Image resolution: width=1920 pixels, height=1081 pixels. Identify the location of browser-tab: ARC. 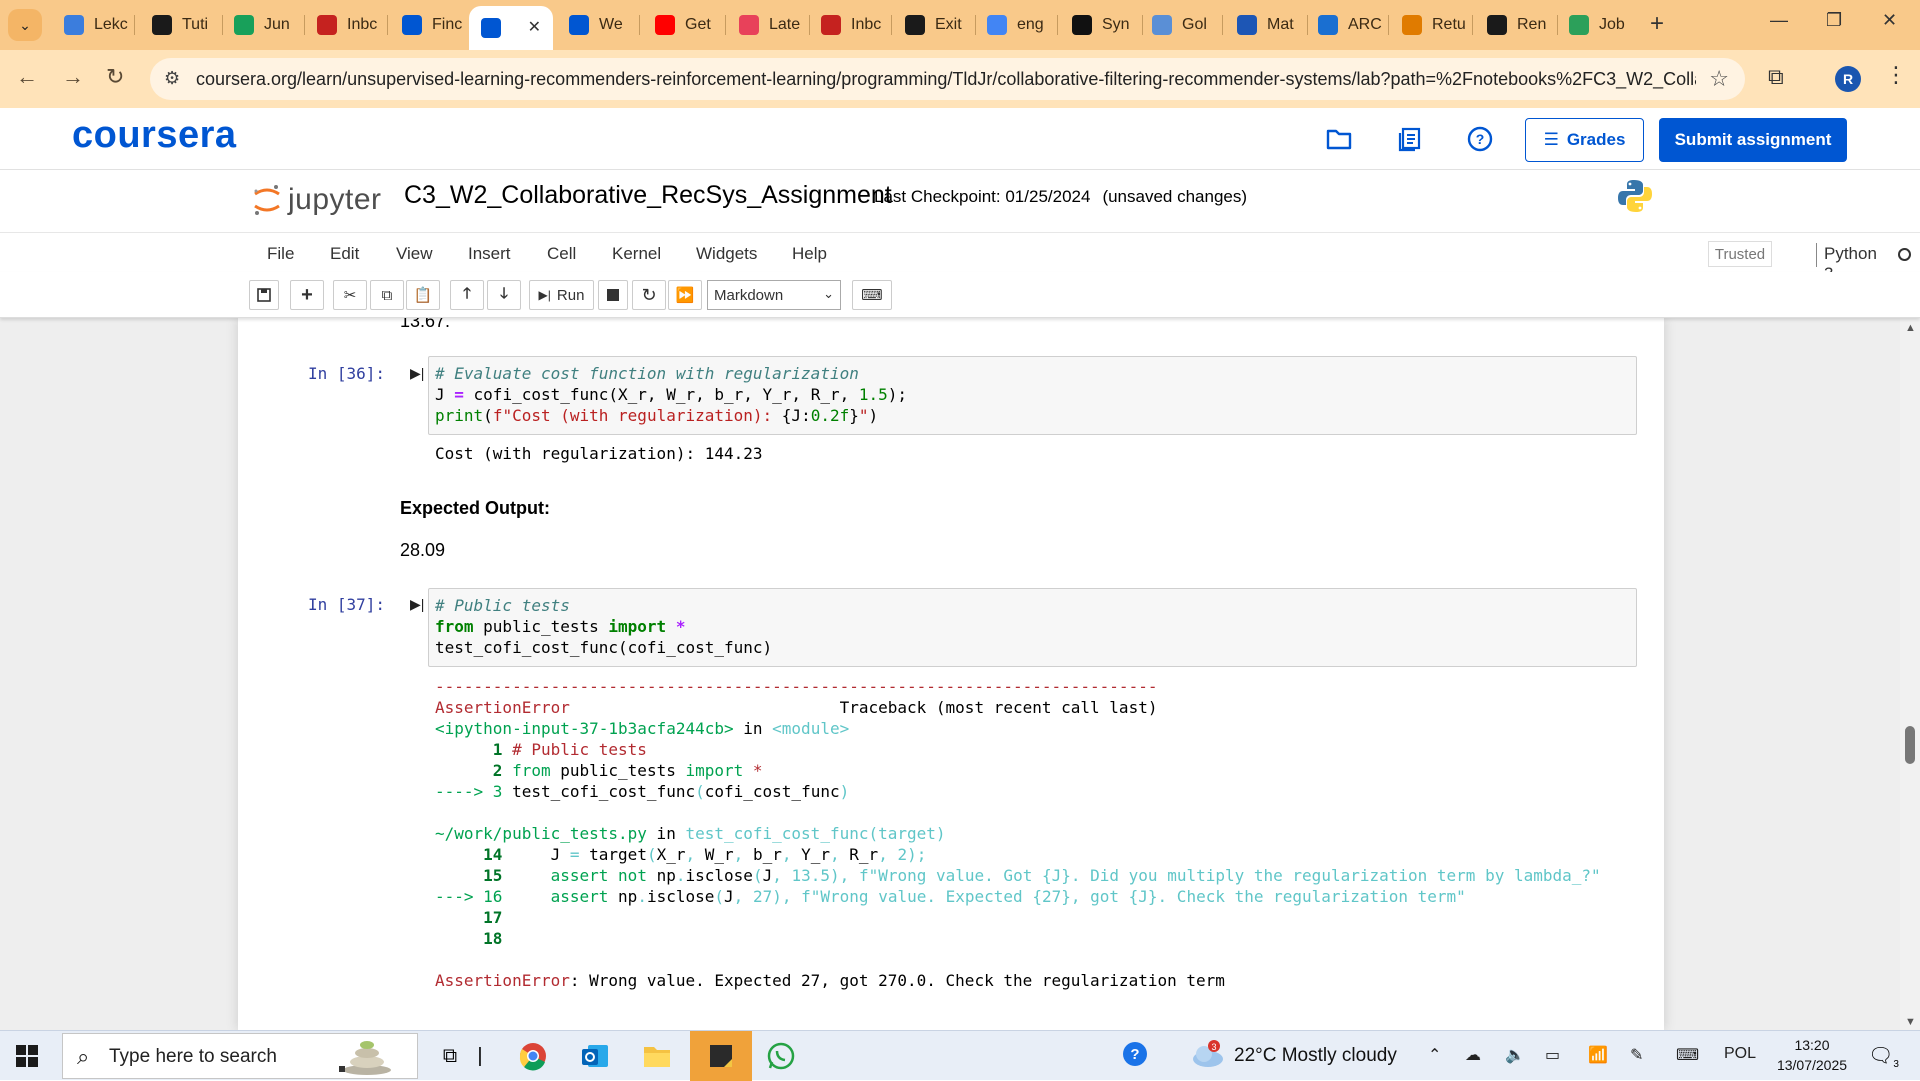
(1345, 25).